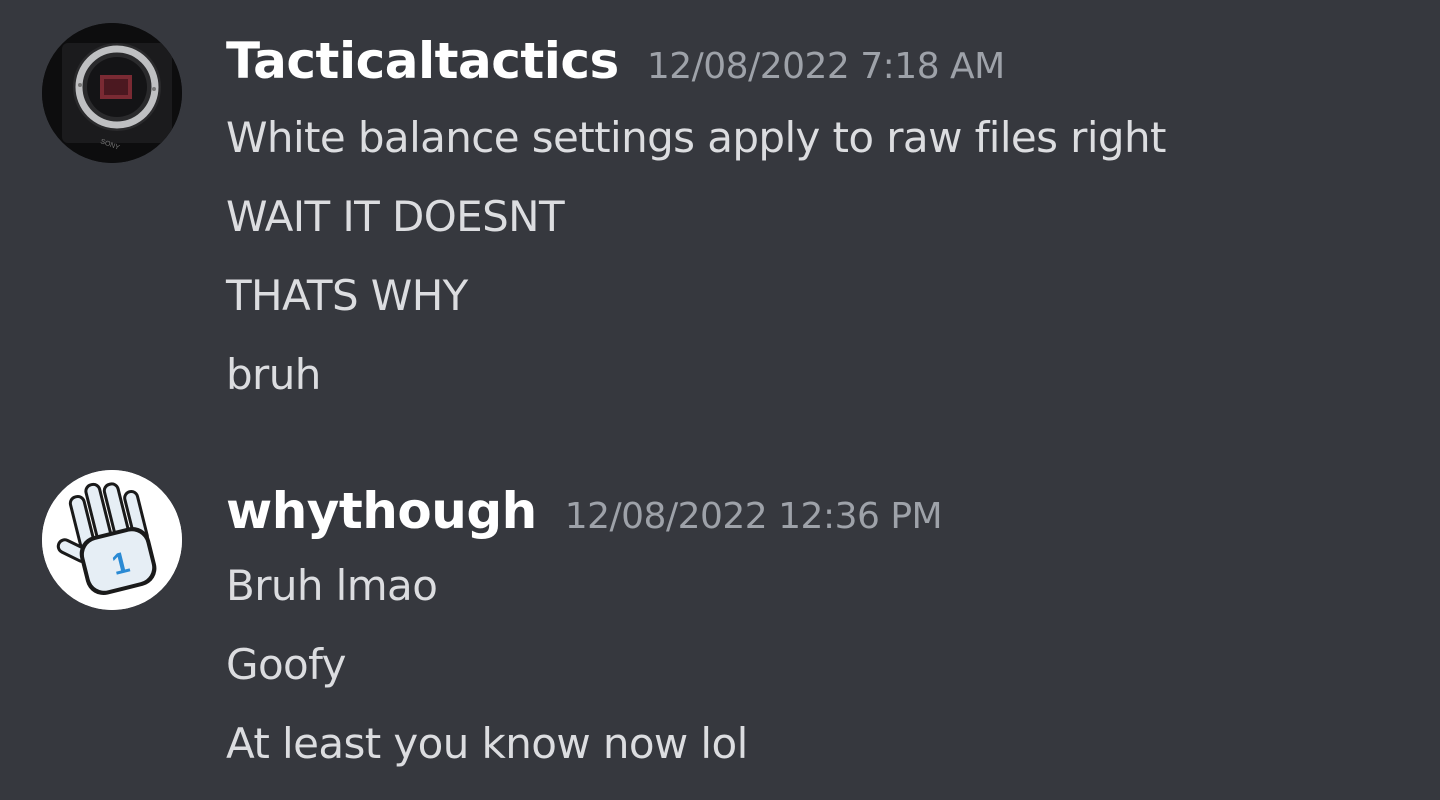 The width and height of the screenshot is (1440, 800). I want to click on timestamp: 12/08/2022 7:18 AM, so click(826, 66).